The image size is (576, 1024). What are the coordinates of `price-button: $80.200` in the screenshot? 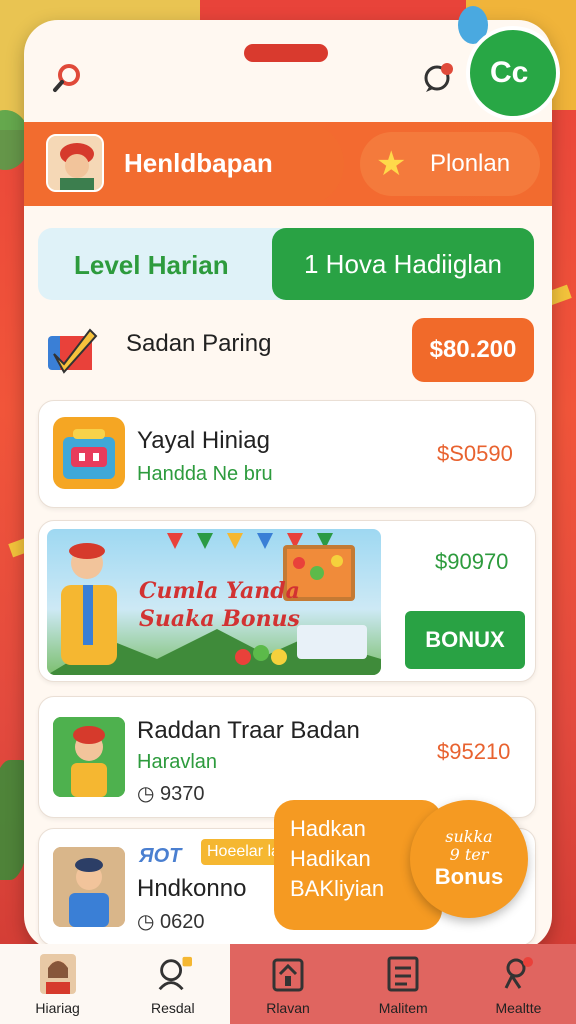 It's located at (473, 350).